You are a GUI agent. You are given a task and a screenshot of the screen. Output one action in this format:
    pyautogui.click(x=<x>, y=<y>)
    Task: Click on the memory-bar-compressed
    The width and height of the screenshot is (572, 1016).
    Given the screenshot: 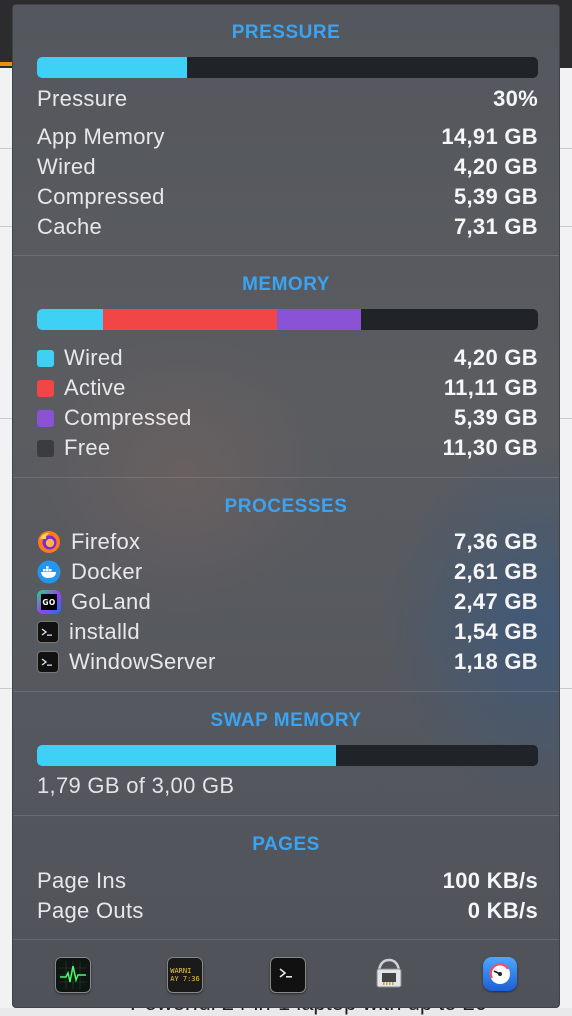 What is the action you would take?
    pyautogui.click(x=319, y=319)
    